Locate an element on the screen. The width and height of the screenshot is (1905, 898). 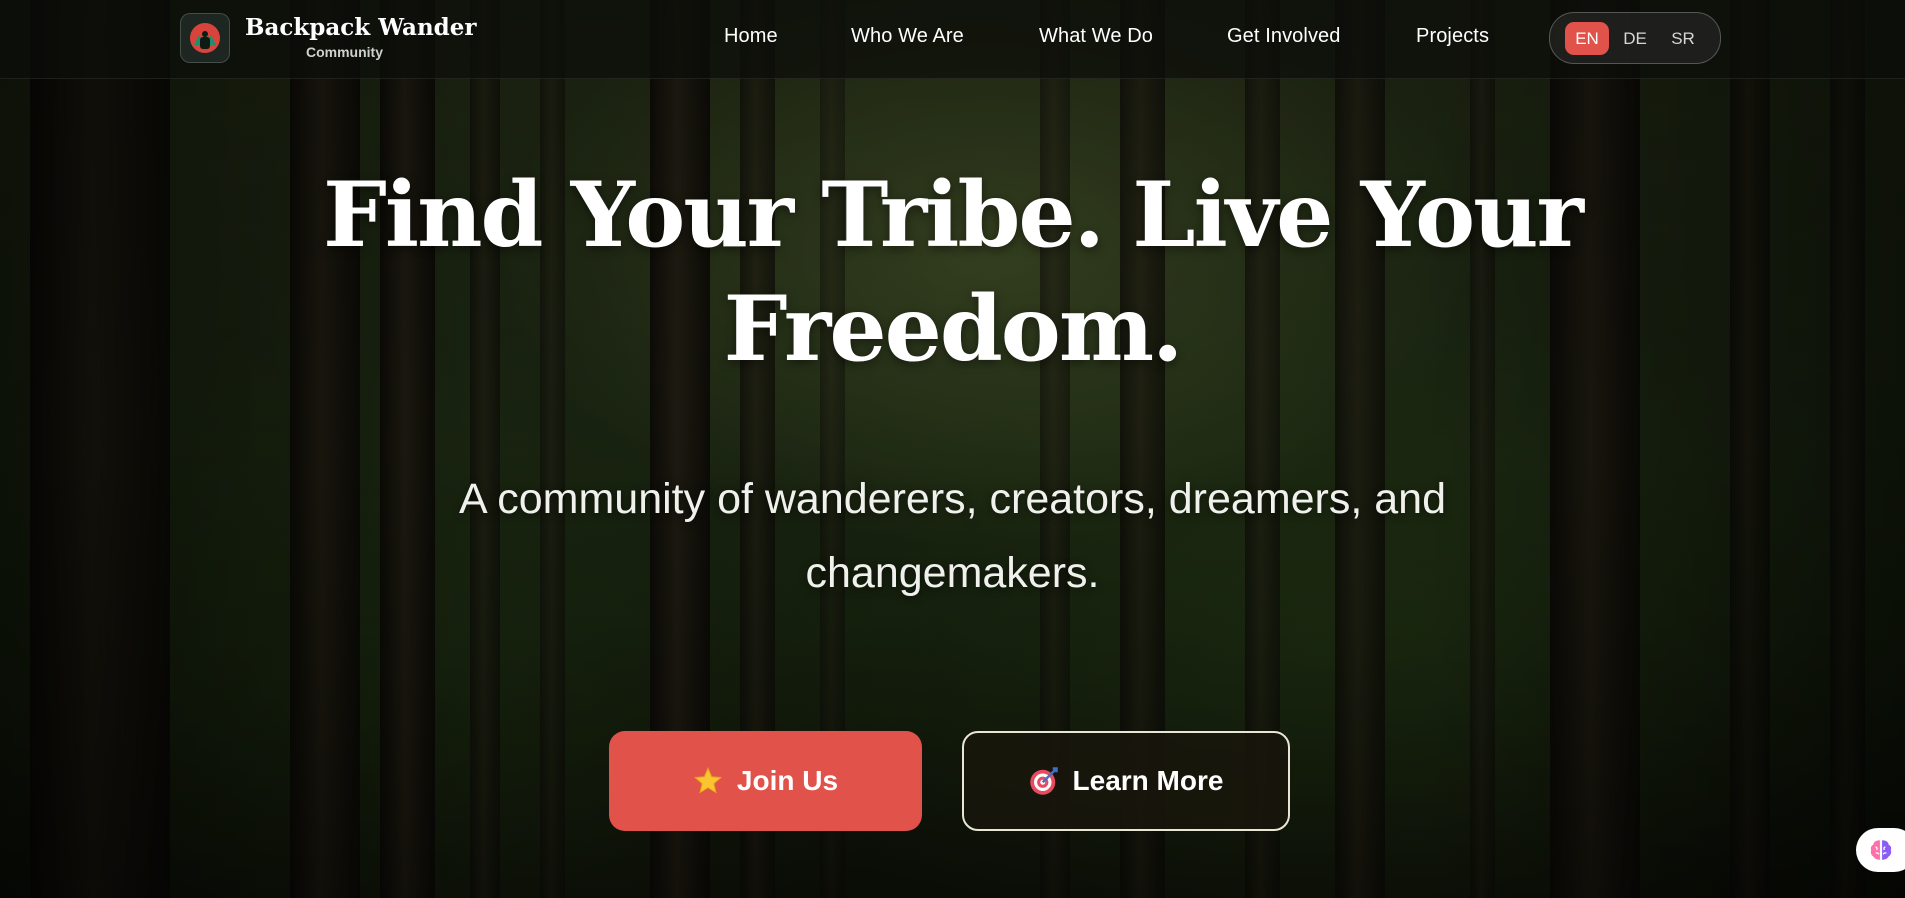
backpack-logo-icon is located at coordinates (205, 38).